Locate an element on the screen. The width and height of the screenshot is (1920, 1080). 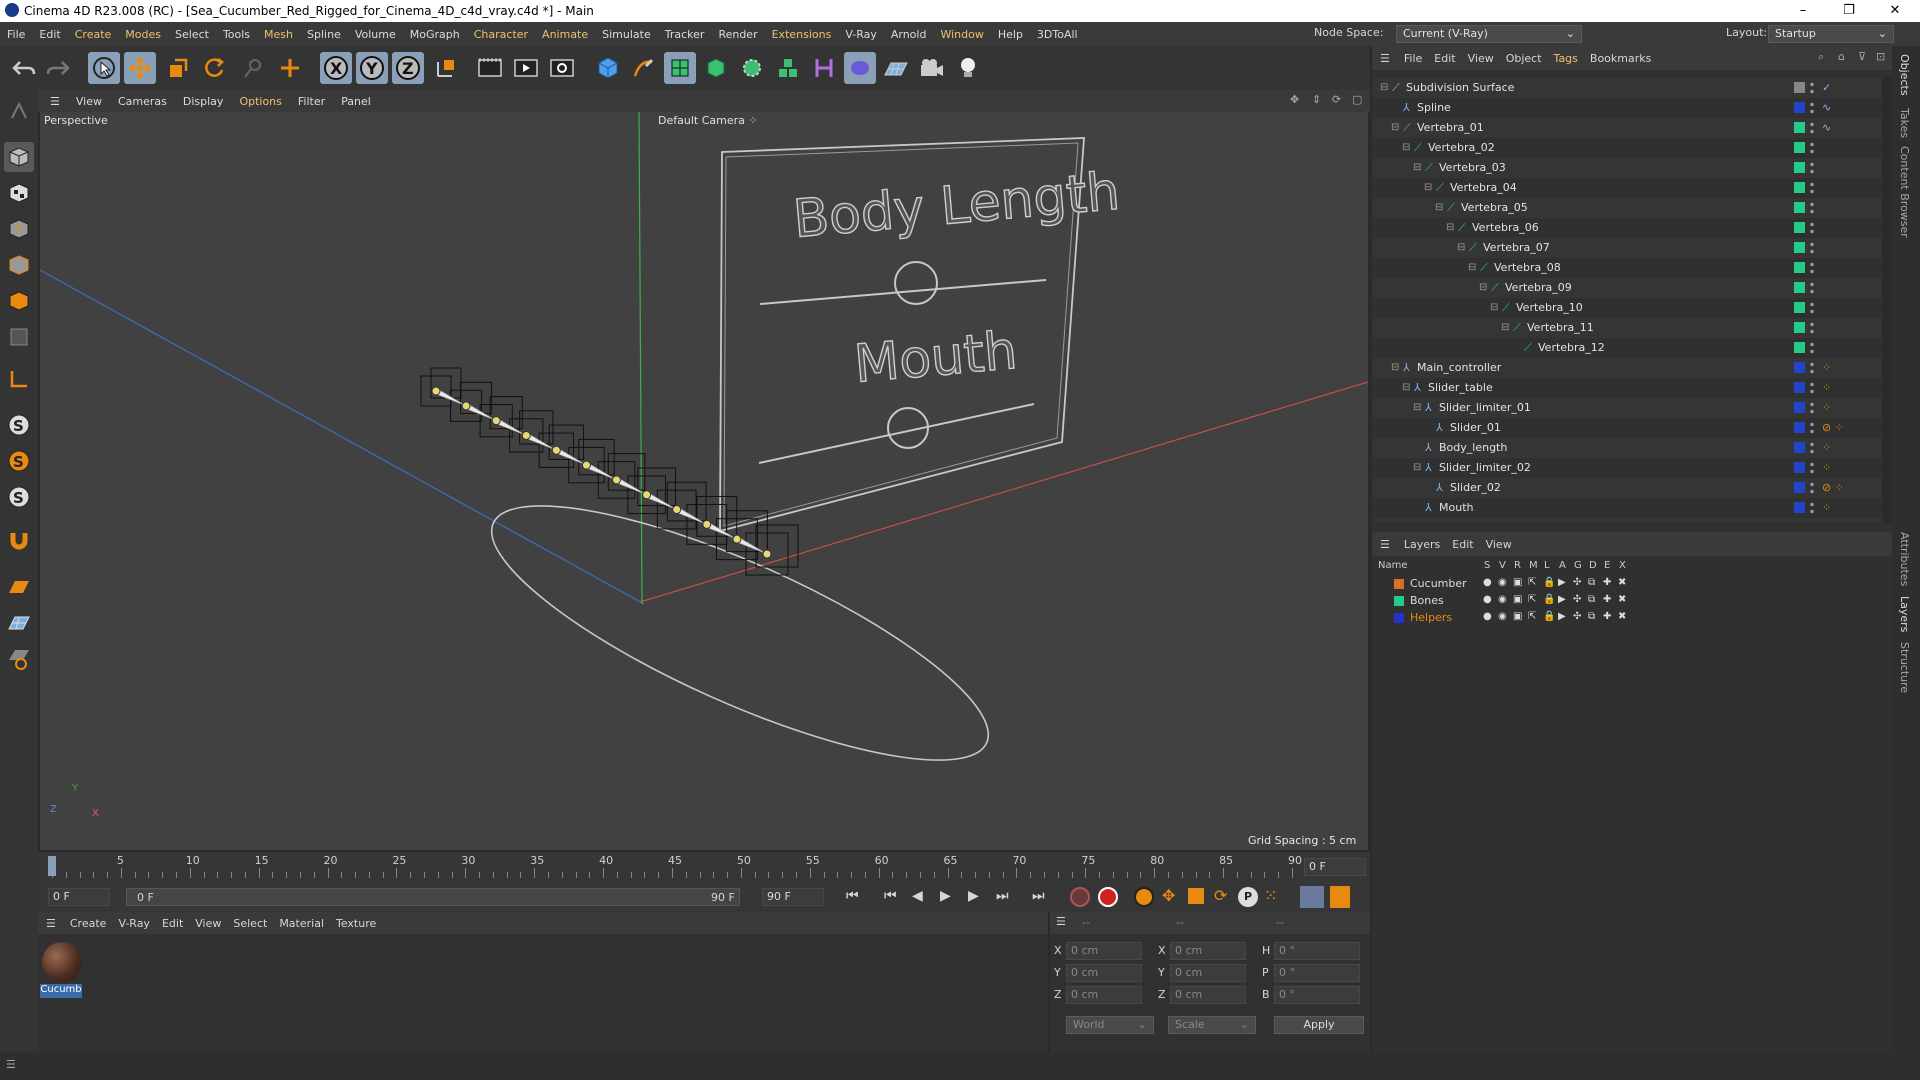
object-list-scrollbar is located at coordinates (1887, 300).